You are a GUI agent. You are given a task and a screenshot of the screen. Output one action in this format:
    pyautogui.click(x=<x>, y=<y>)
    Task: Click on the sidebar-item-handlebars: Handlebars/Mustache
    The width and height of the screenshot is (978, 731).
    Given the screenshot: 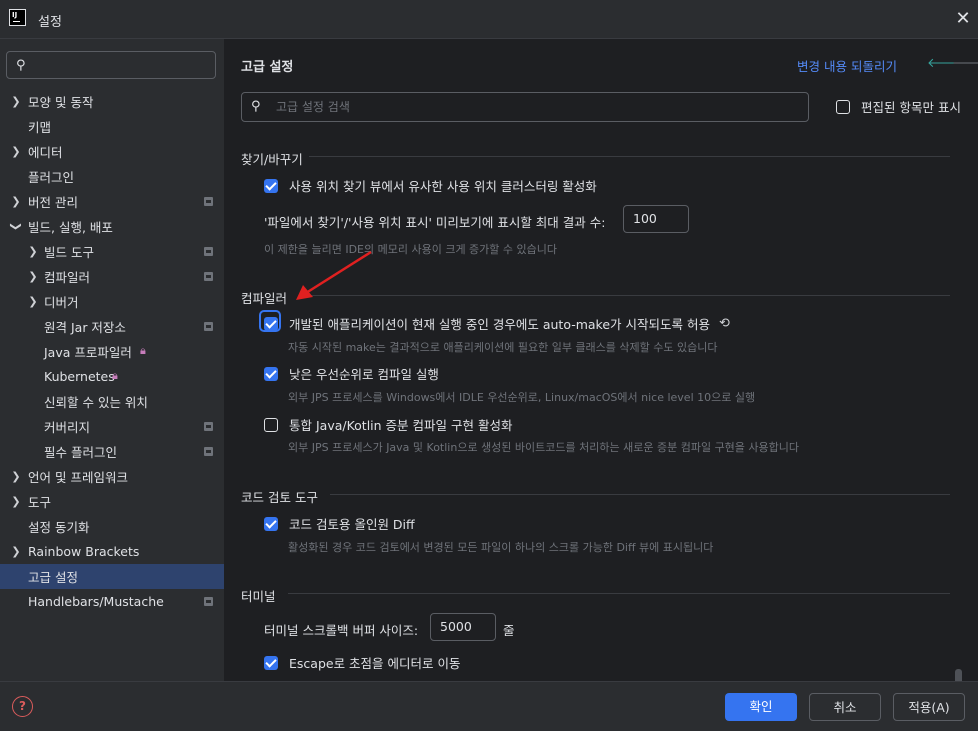 What is the action you would take?
    pyautogui.click(x=112, y=601)
    